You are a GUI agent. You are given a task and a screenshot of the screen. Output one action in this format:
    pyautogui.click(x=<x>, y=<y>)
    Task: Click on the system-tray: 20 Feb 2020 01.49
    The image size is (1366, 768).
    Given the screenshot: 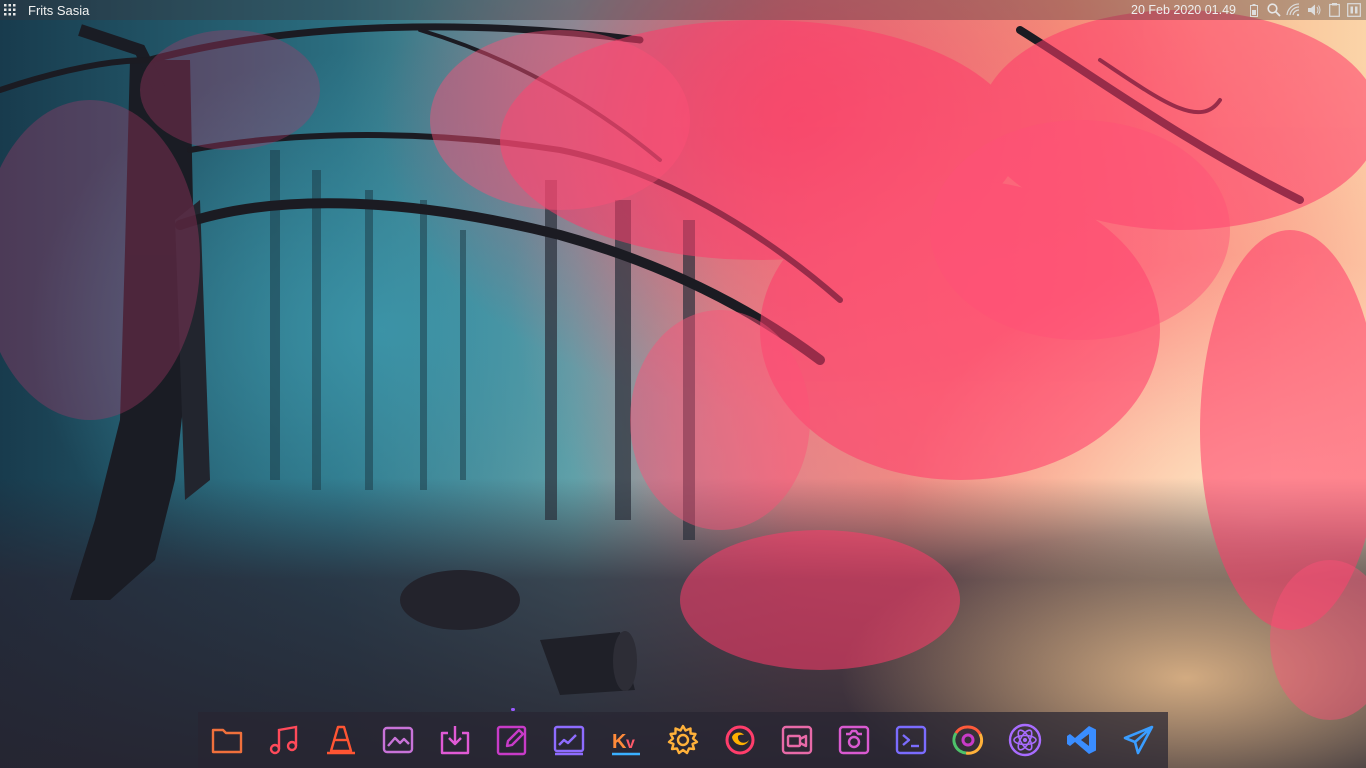 What is the action you would take?
    pyautogui.click(x=1246, y=10)
    